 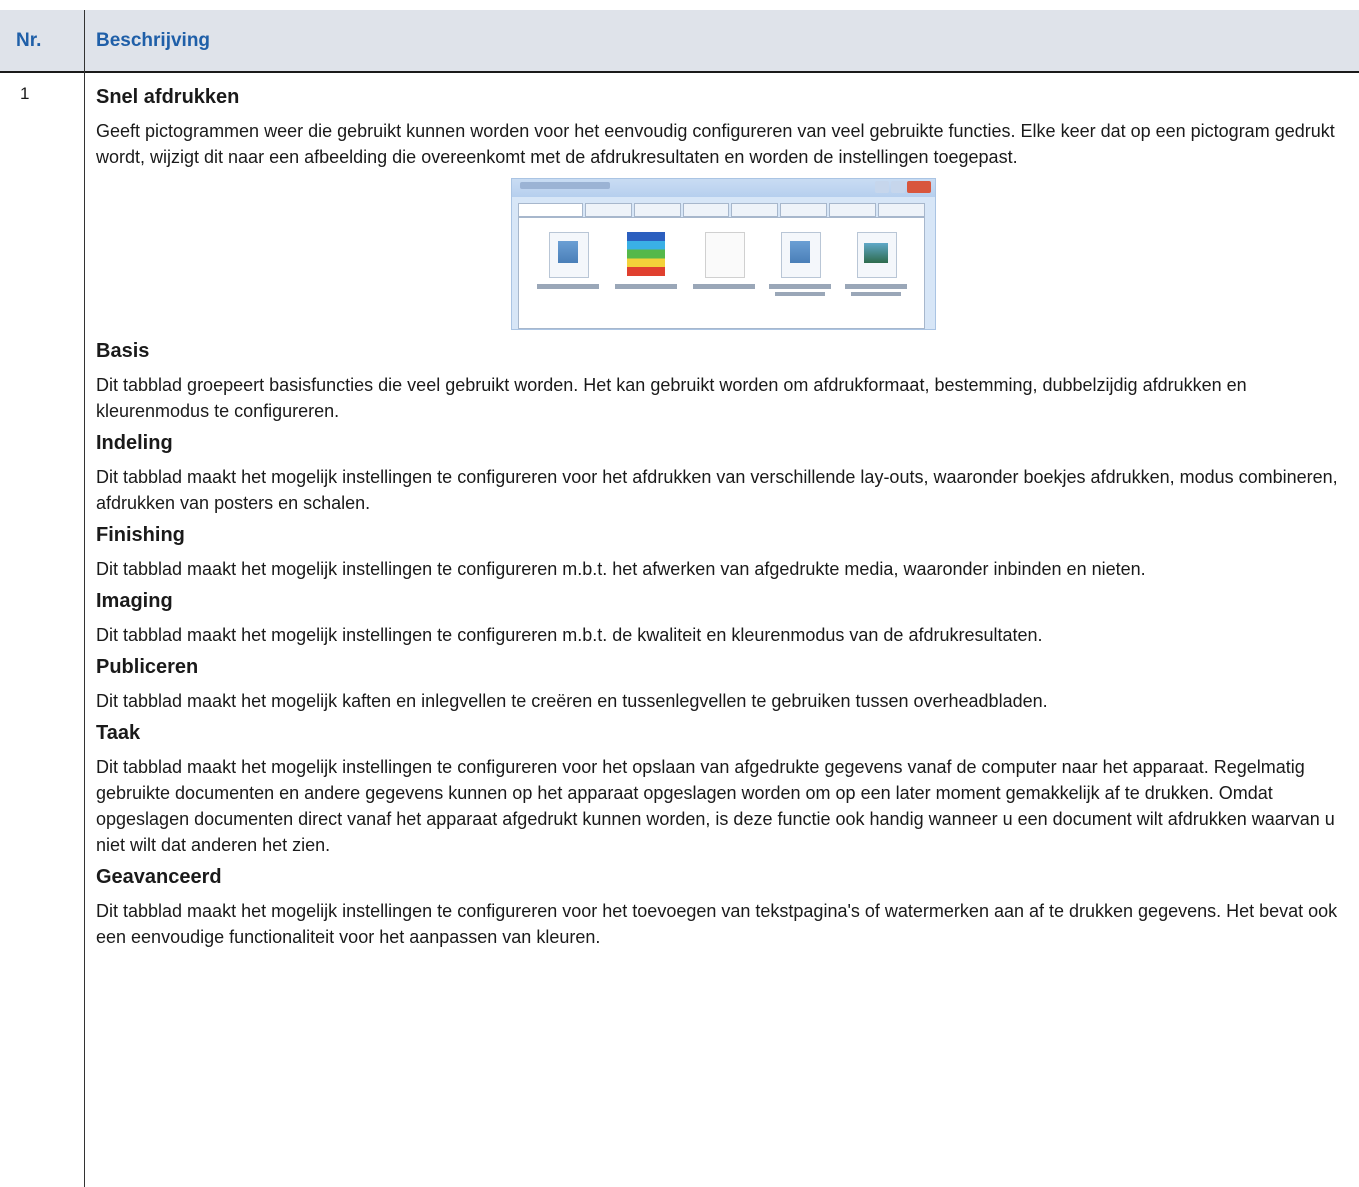 I want to click on duplex-icon, so click(x=801, y=255).